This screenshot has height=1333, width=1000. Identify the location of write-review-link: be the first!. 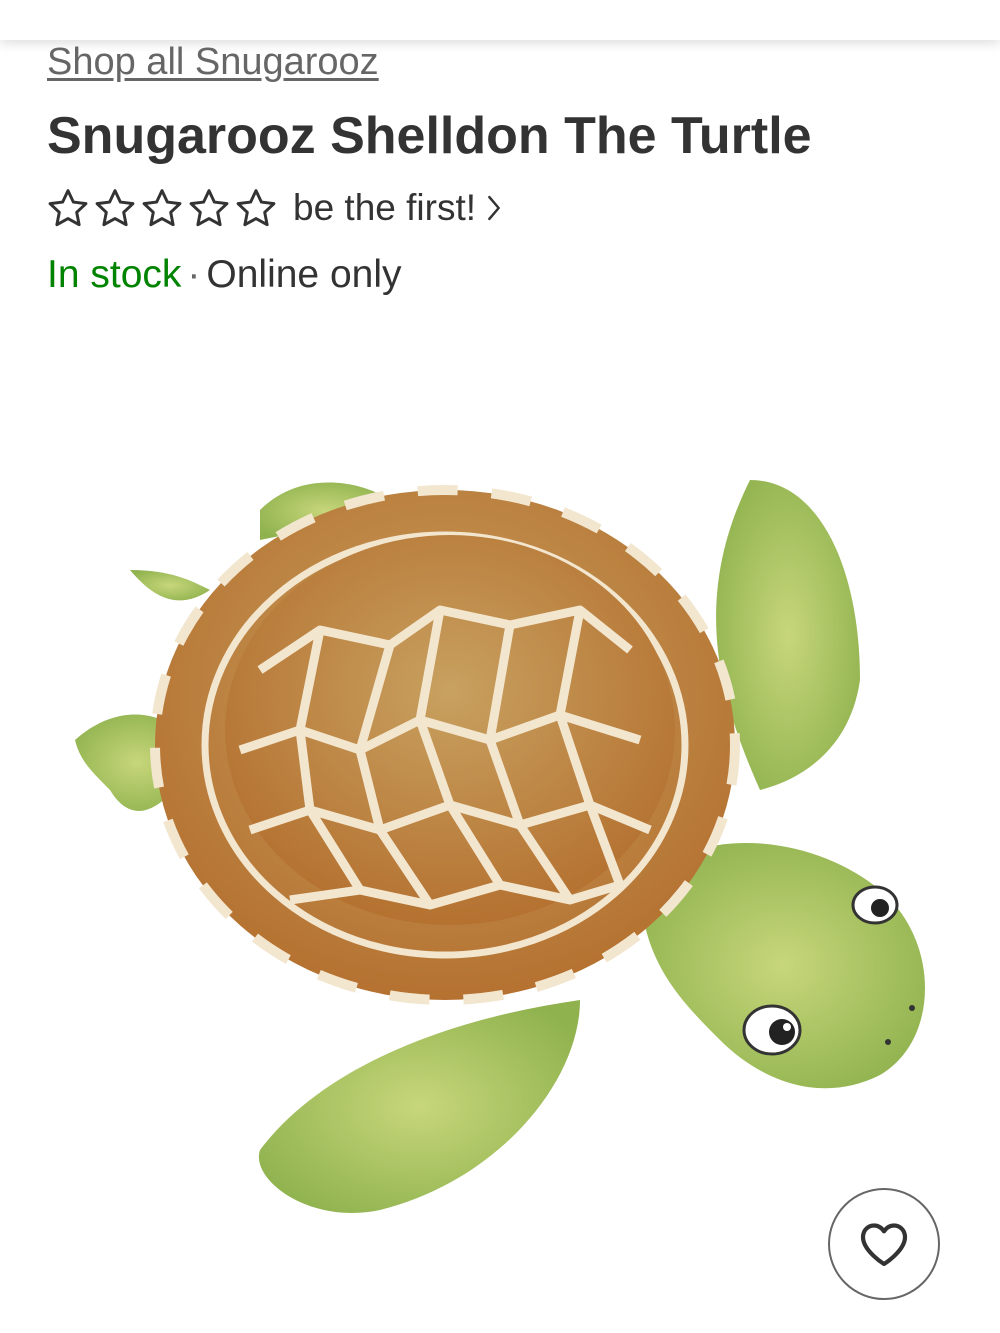
(384, 208).